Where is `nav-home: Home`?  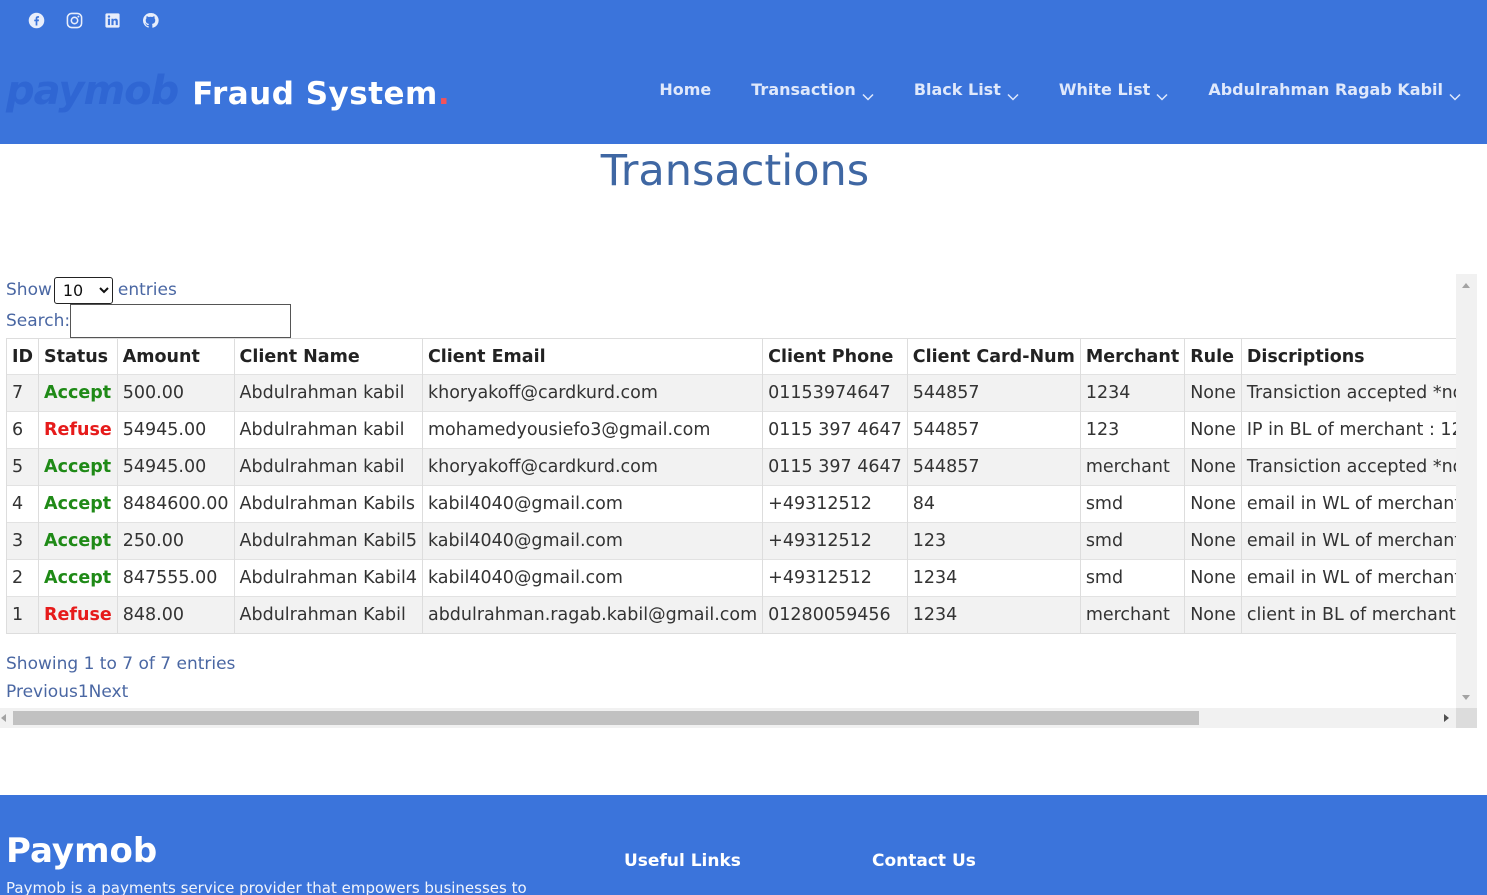 nav-home: Home is located at coordinates (685, 89).